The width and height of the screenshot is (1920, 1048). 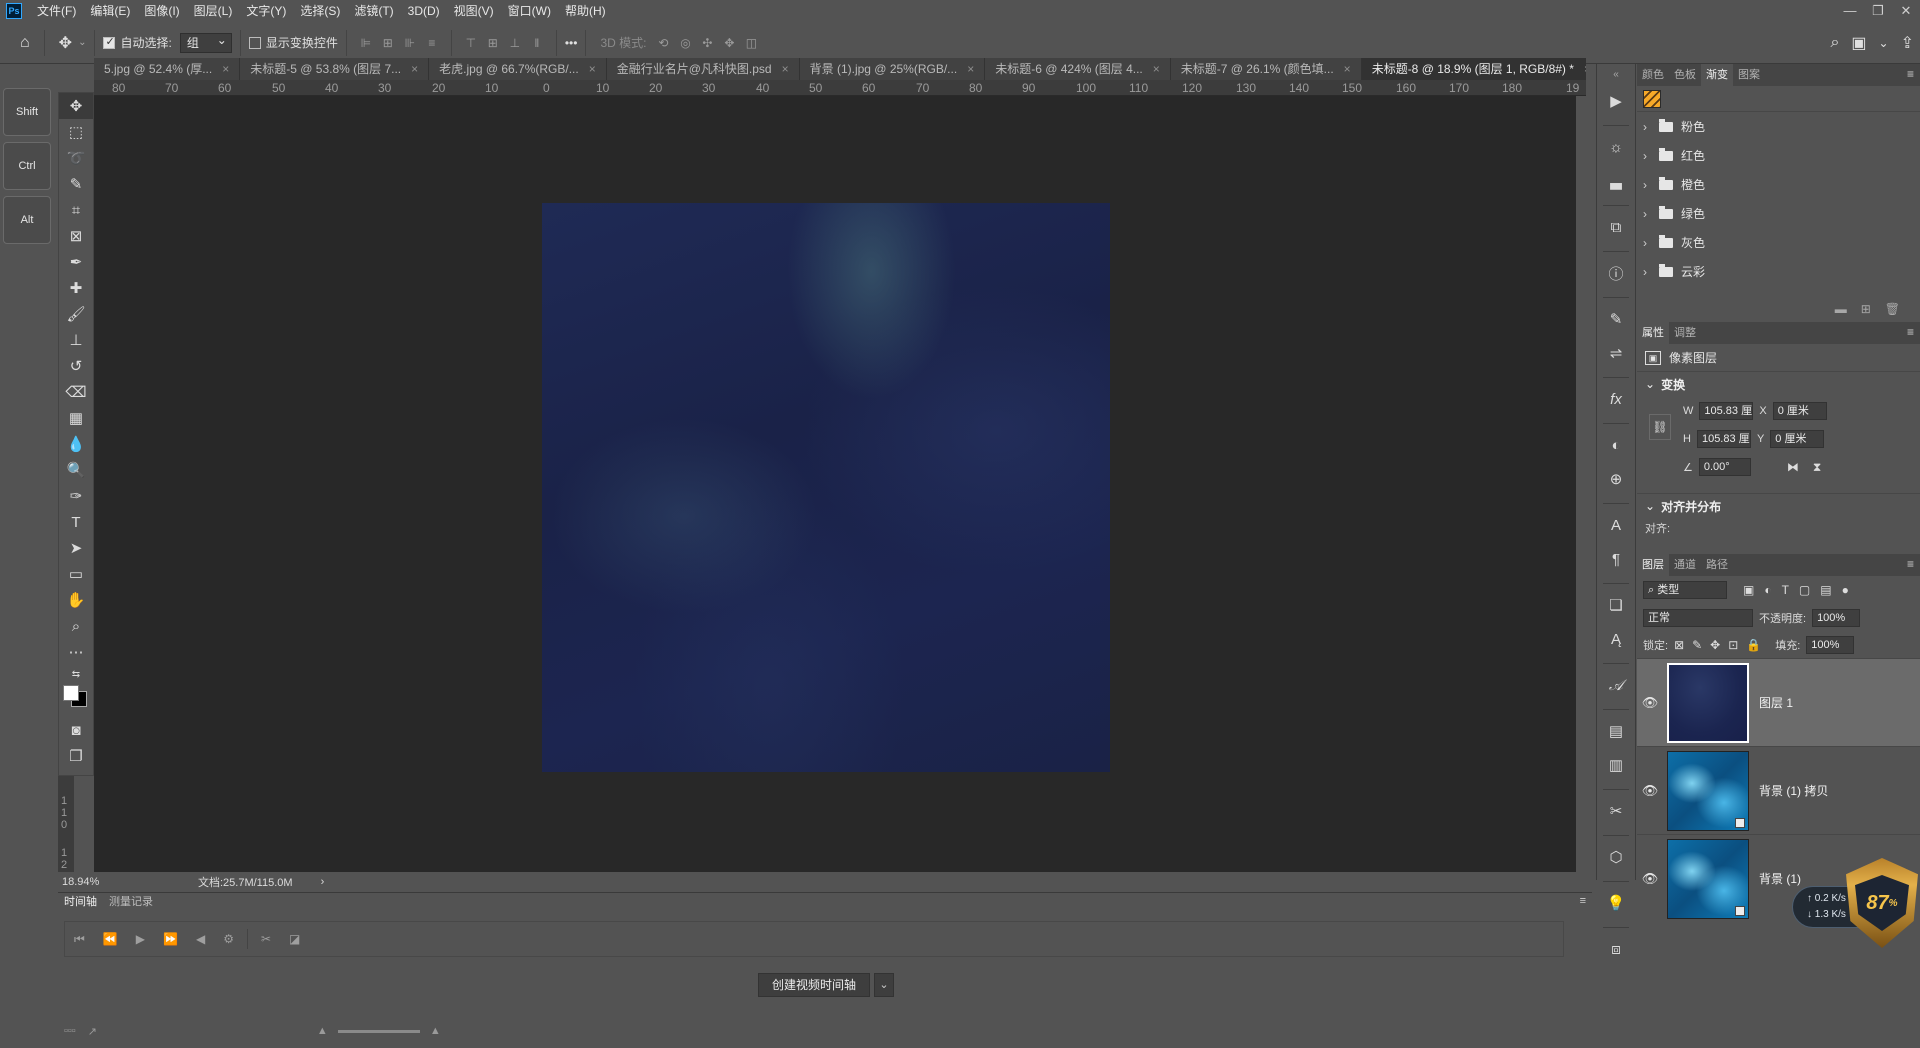 I want to click on trash-icon: 🗑, so click(x=1892, y=309).